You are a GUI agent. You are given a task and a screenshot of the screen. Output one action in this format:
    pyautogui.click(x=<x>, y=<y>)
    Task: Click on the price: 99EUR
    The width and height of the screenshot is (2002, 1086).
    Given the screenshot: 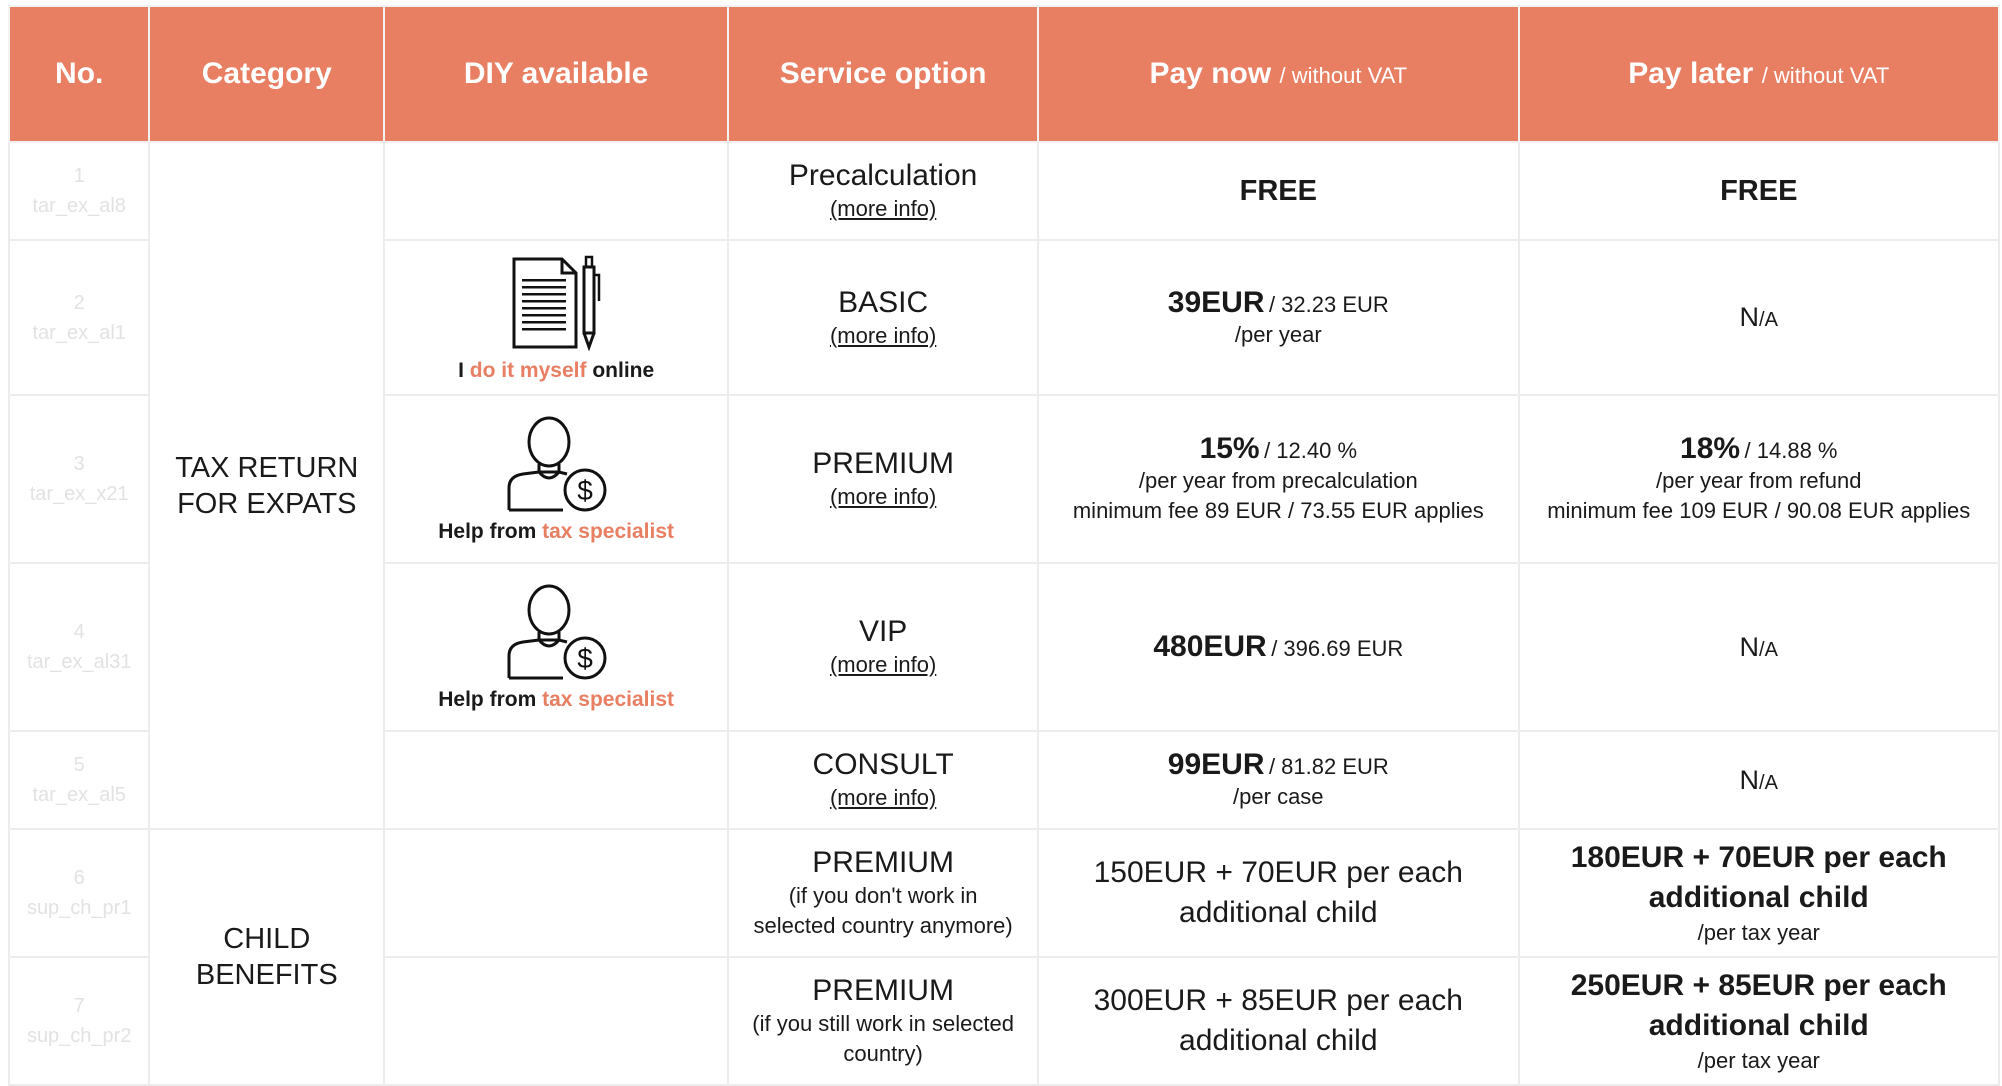 What is the action you would take?
    pyautogui.click(x=1216, y=764)
    